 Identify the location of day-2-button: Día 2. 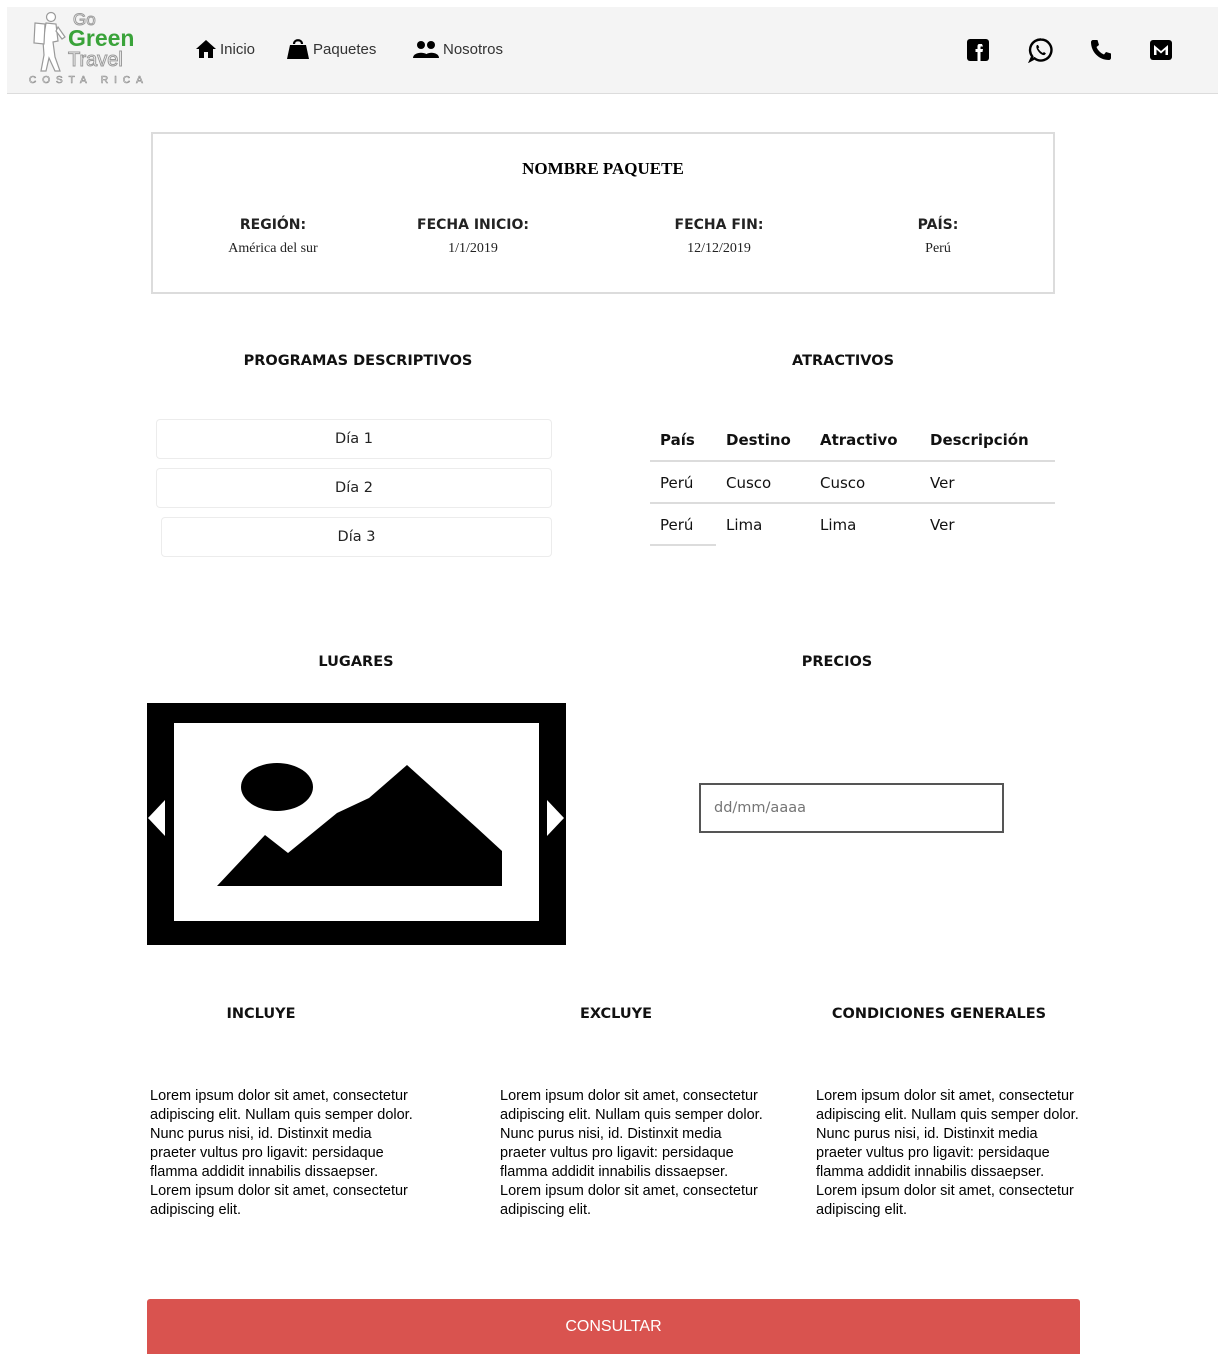
(354, 488).